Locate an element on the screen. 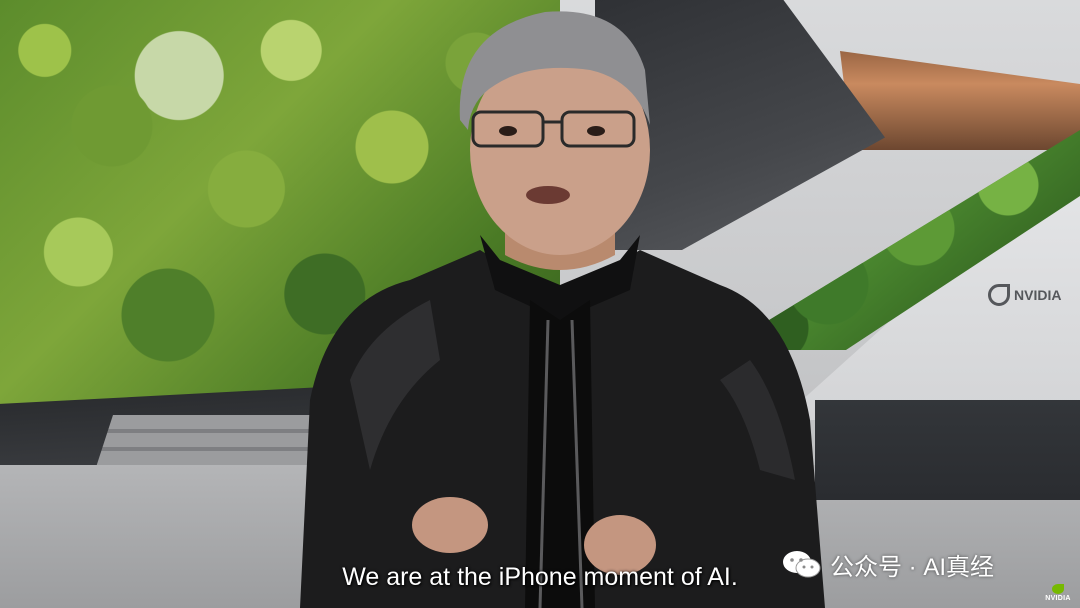 The image size is (1080, 608). nvidia-logo-icon is located at coordinates (1058, 589).